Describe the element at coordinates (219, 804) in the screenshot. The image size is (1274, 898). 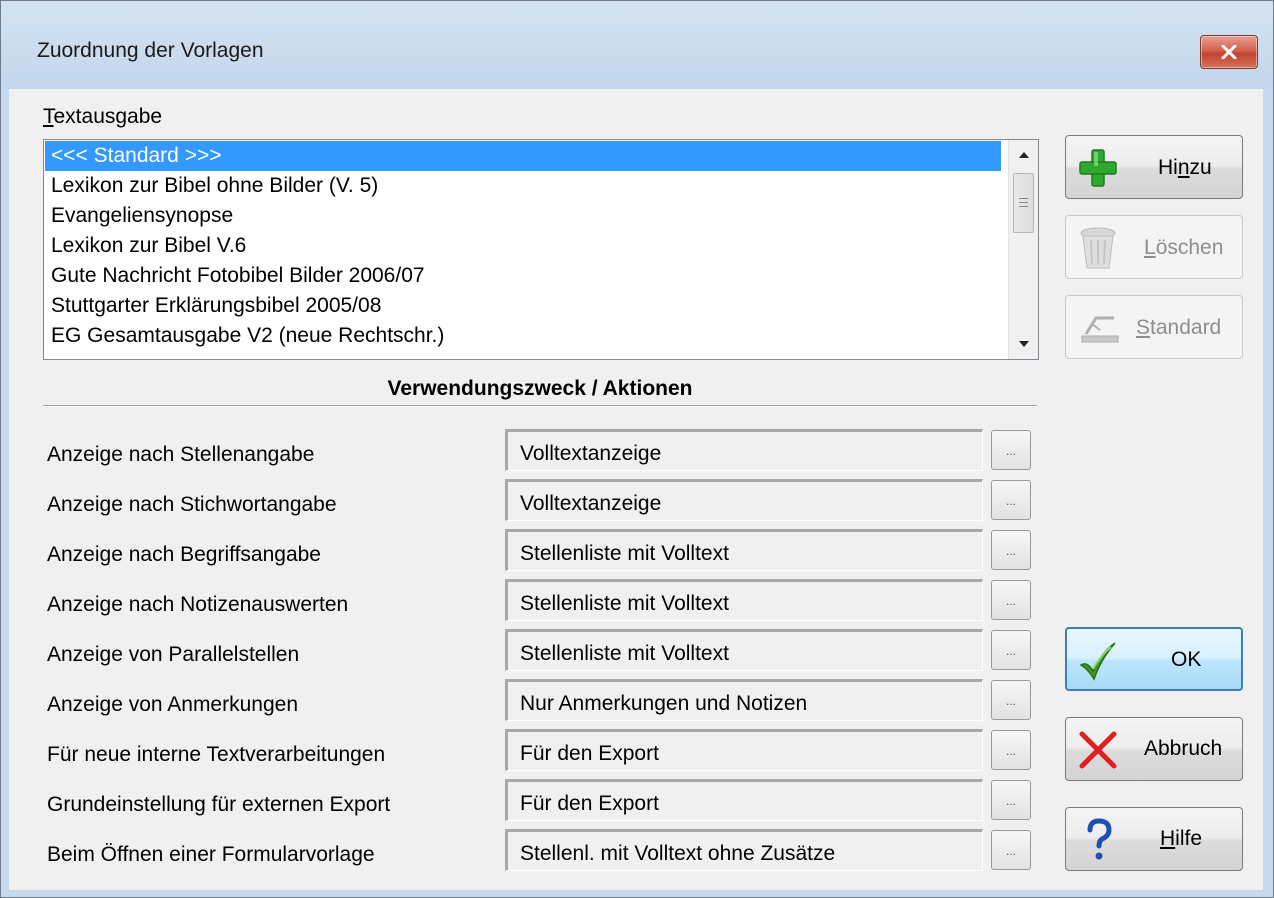
I see `row-label: Grundeinstellung für externen Export` at that location.